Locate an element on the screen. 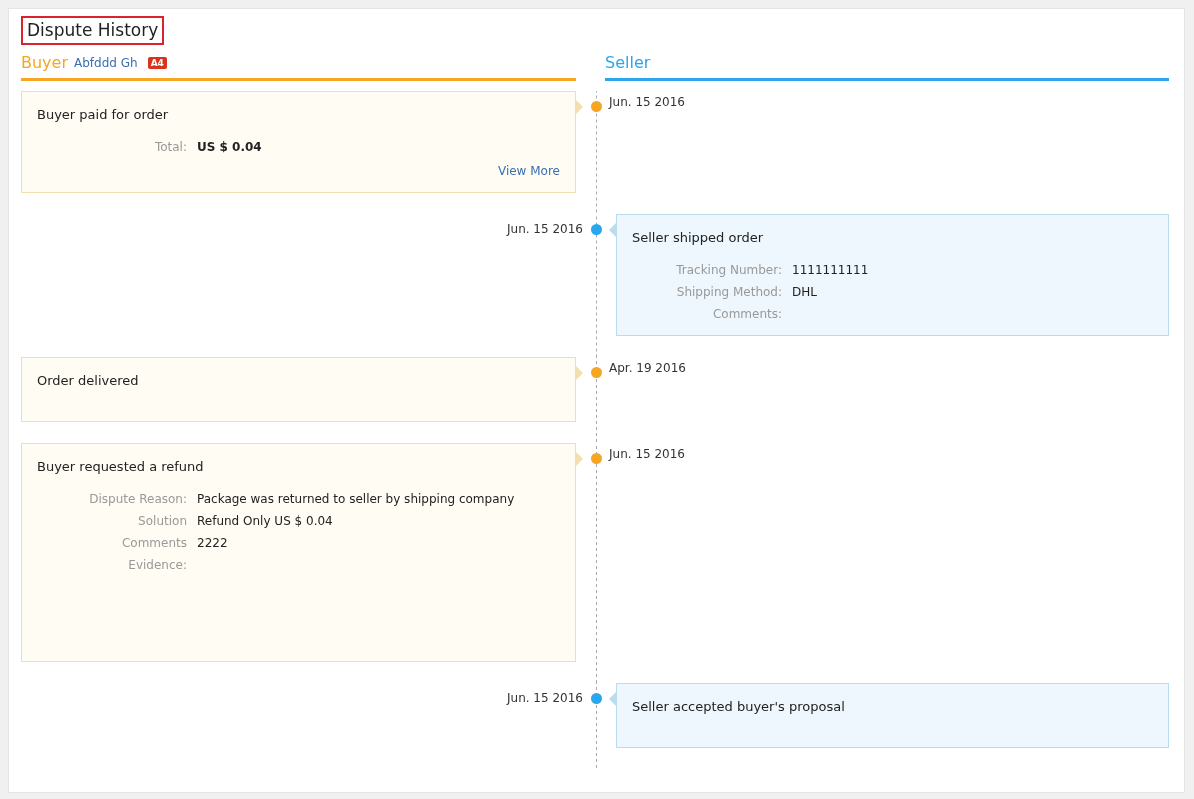  field-value: Refund Only US $ 0.04 is located at coordinates (265, 521).